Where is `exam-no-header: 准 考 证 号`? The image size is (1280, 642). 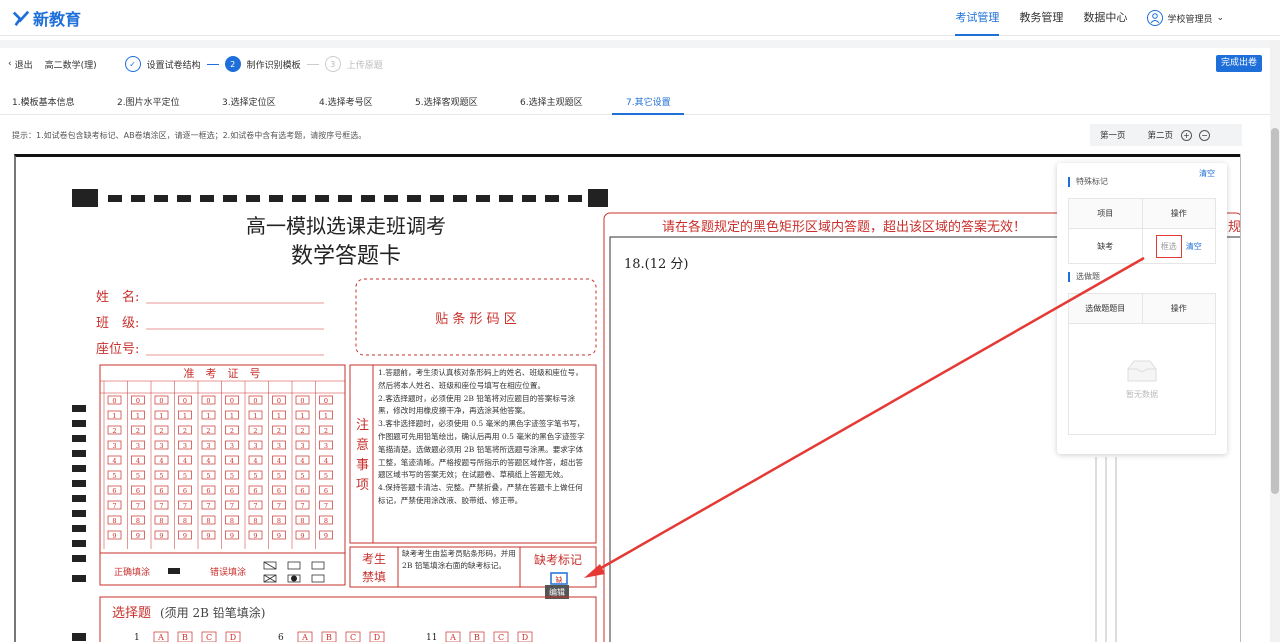 exam-no-header: 准 考 证 号 is located at coordinates (222, 373).